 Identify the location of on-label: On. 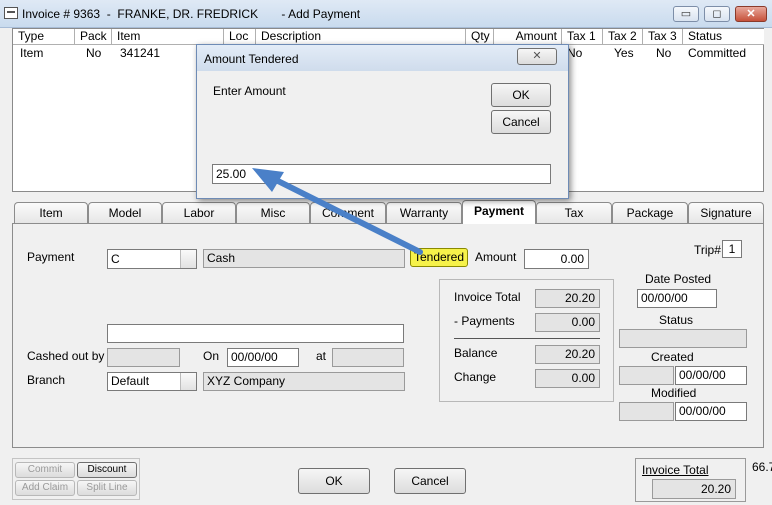
(211, 356).